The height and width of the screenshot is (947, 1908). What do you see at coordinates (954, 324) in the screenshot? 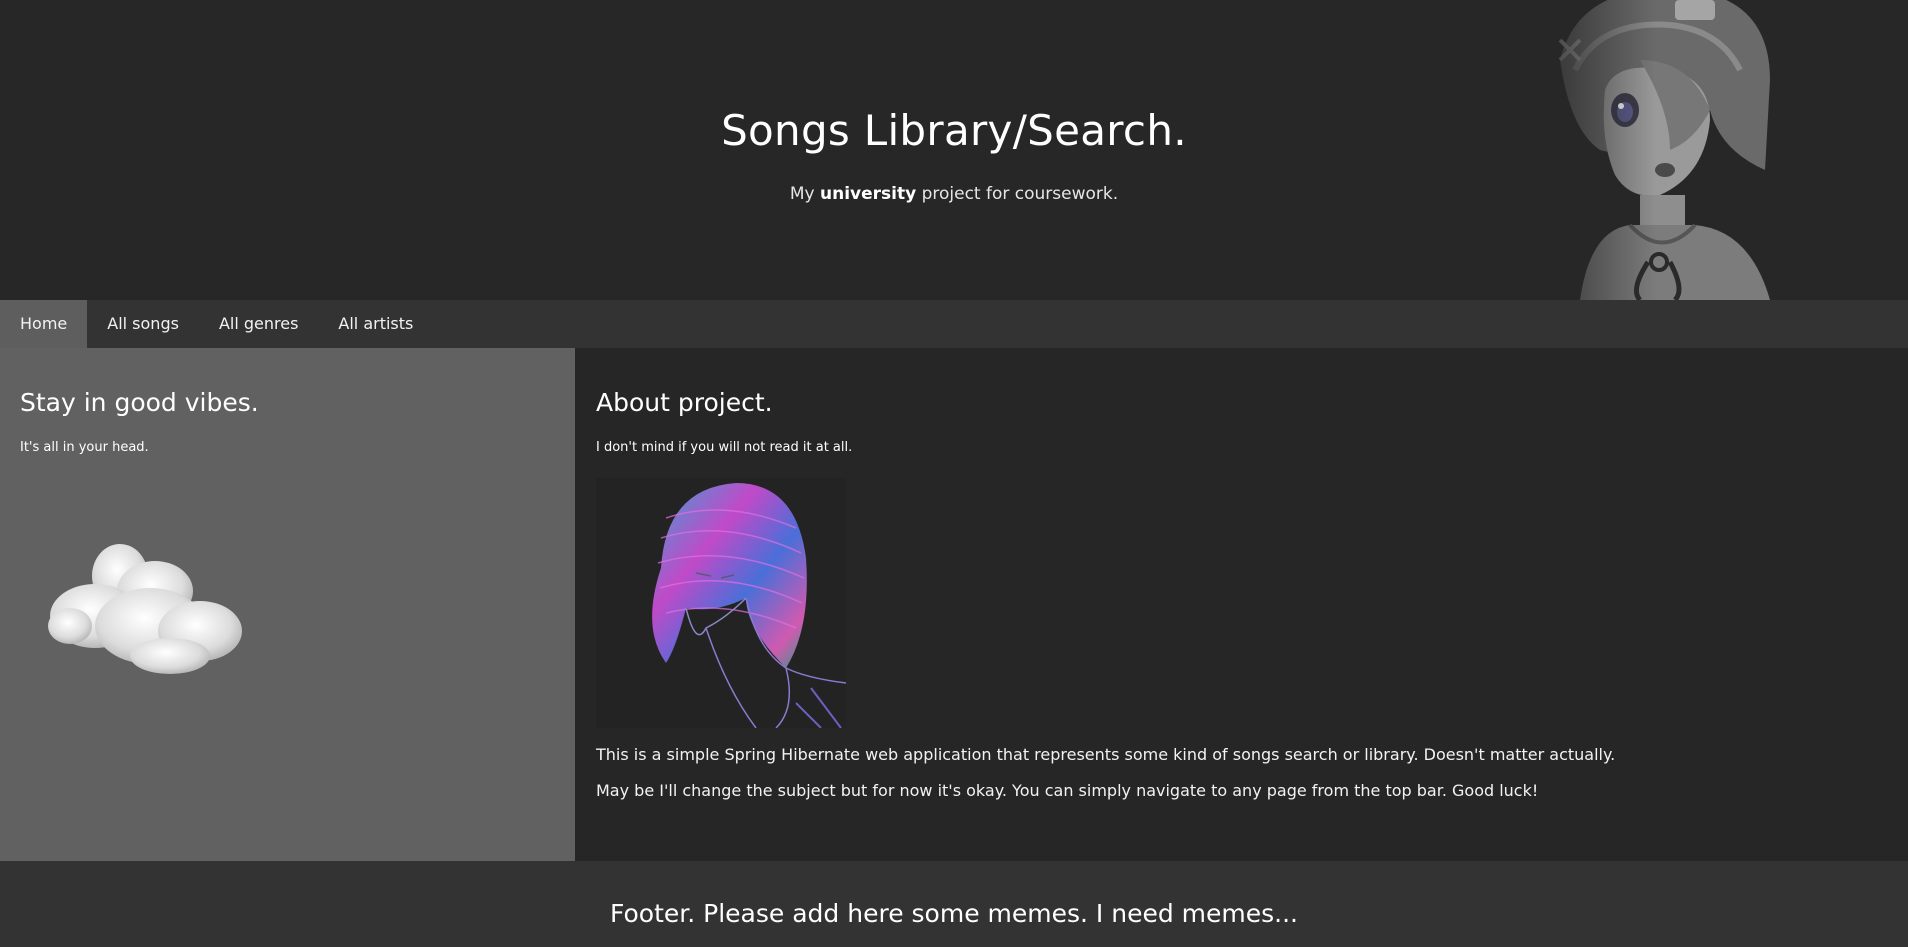
I see `top-navigation-bar: Home All songs All genres All artists` at bounding box center [954, 324].